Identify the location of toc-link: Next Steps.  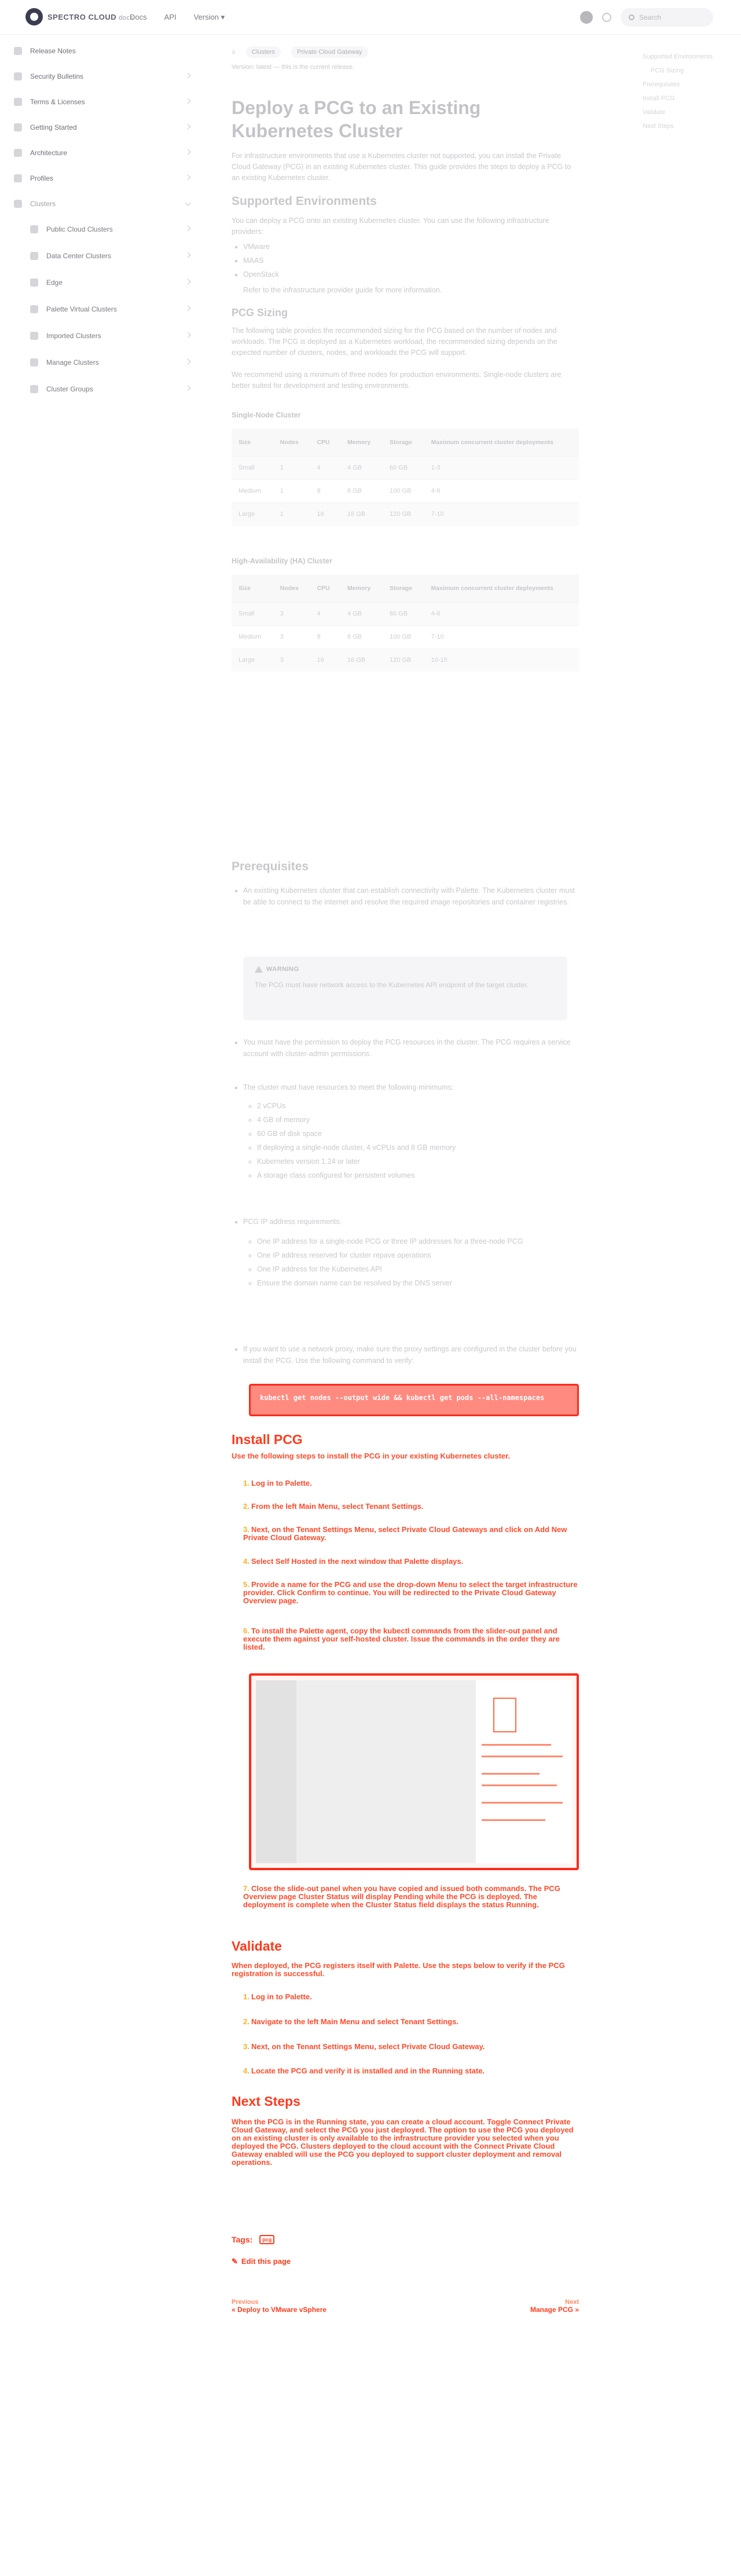
(686, 126).